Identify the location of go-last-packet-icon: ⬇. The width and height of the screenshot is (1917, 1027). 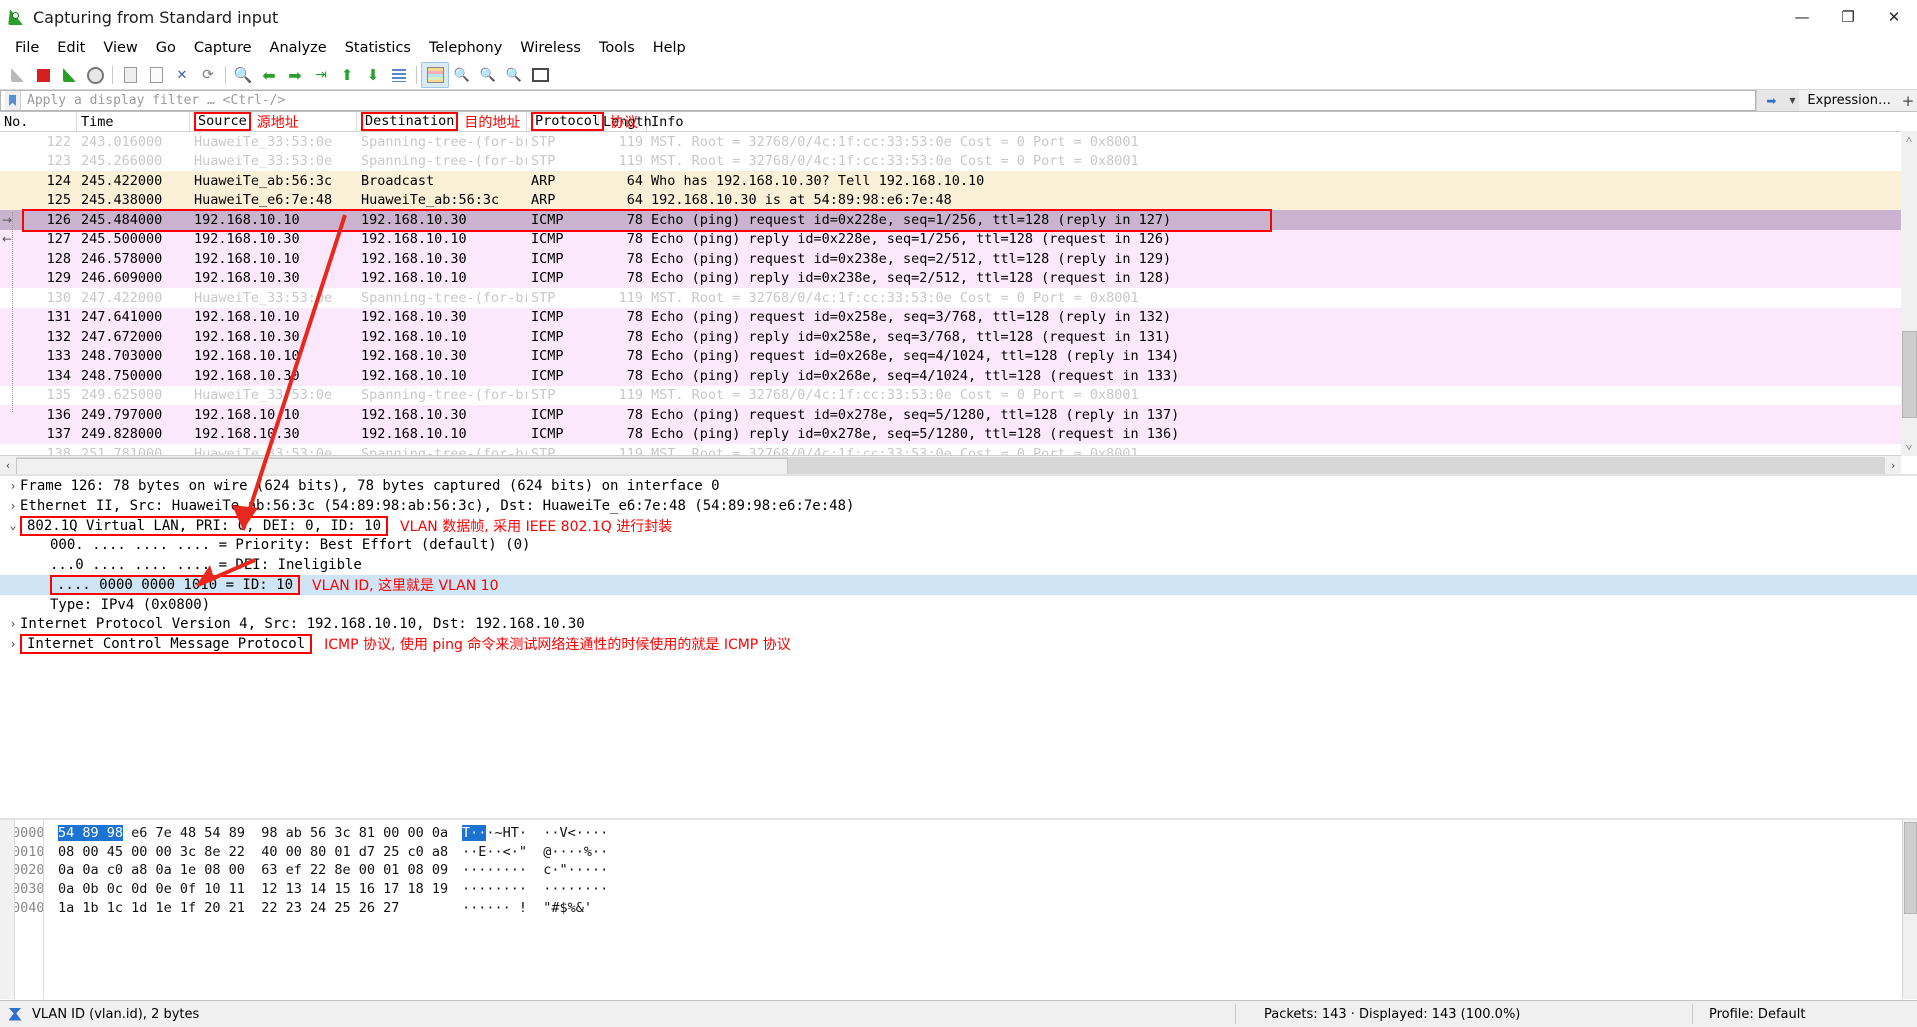
(373, 75).